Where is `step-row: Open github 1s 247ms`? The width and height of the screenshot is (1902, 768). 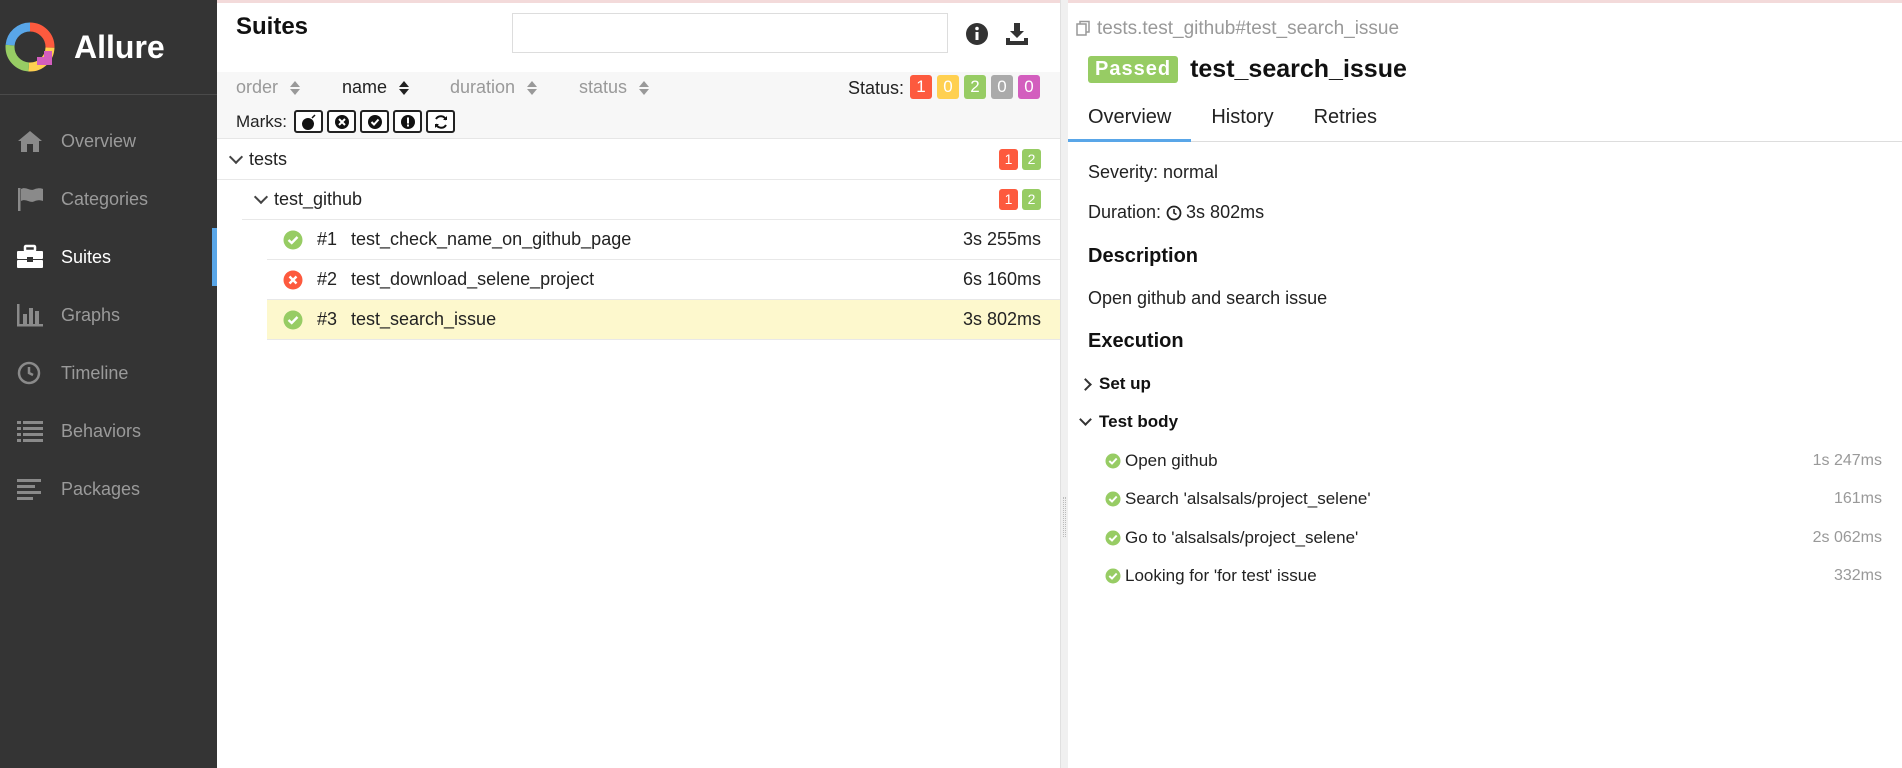 step-row: Open github 1s 247ms is located at coordinates (1493, 461).